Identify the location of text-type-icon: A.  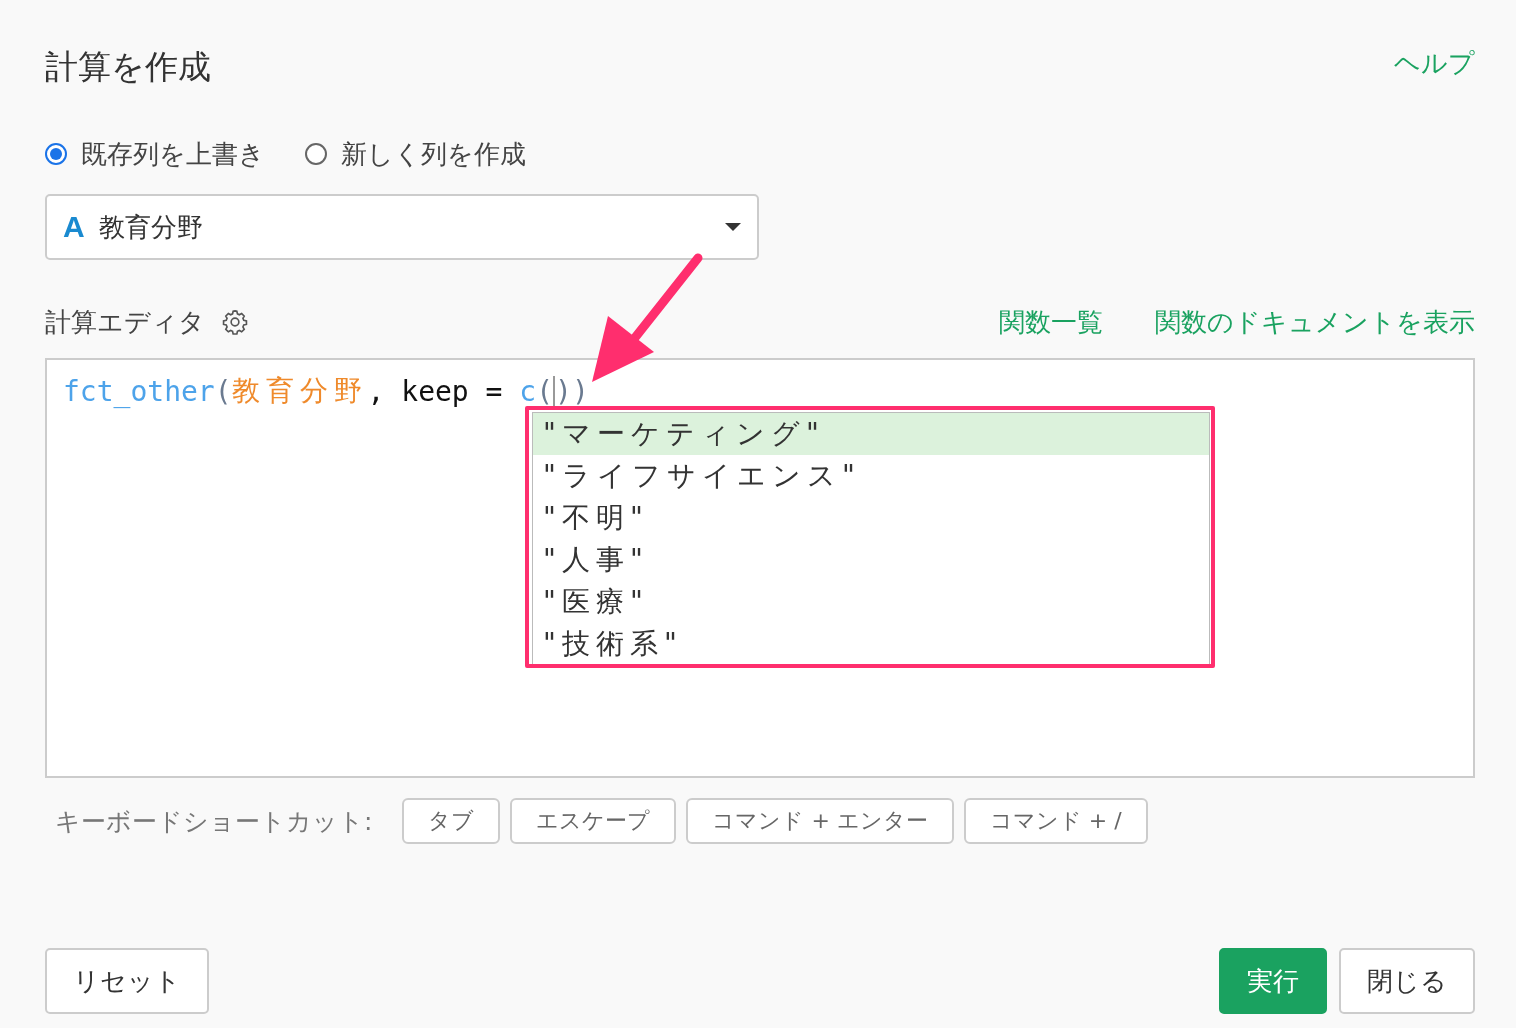
(74, 227).